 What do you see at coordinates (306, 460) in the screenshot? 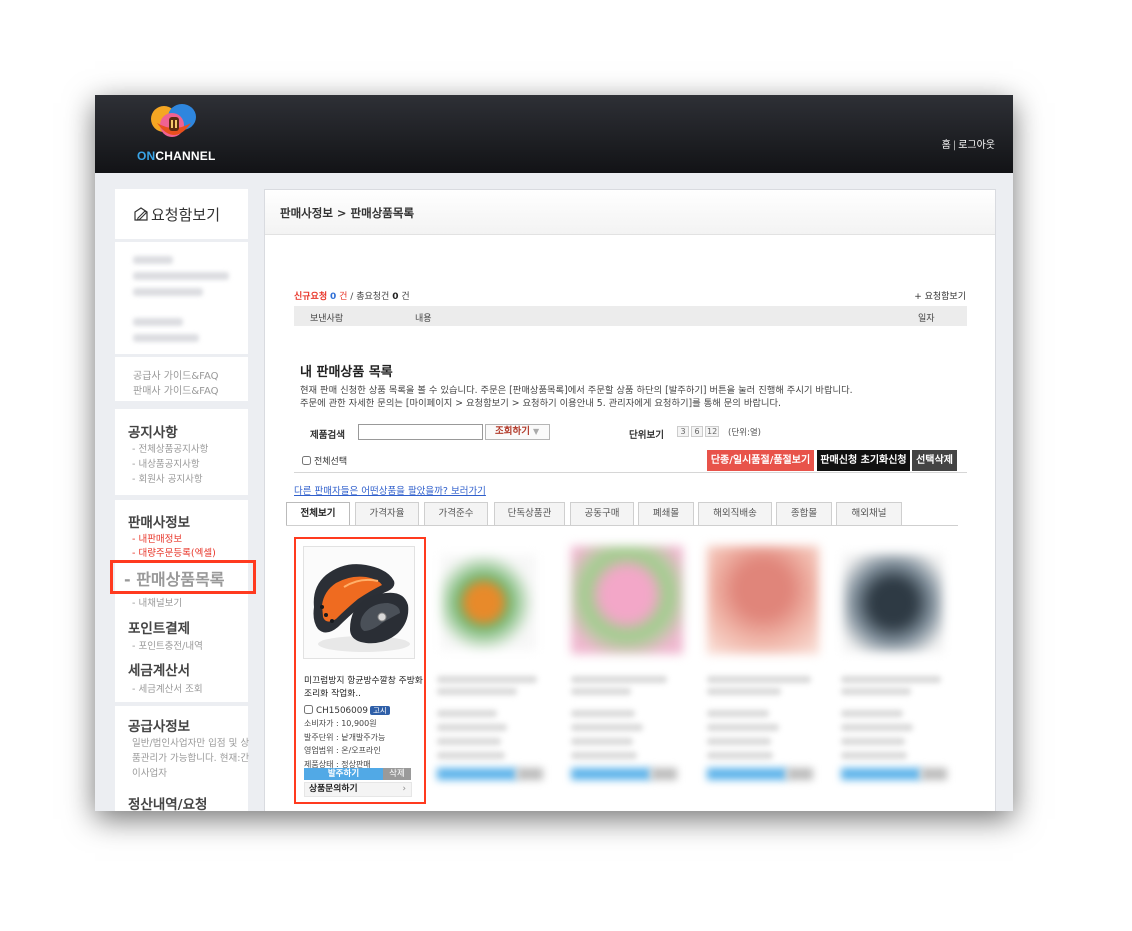
I see `select-all-input` at bounding box center [306, 460].